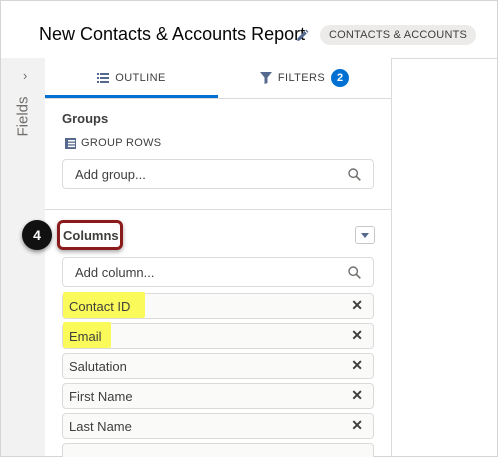 This screenshot has height=459, width=500. What do you see at coordinates (398, 35) in the screenshot?
I see `report-type-badge: CONTACTS & ACCOUNTS` at bounding box center [398, 35].